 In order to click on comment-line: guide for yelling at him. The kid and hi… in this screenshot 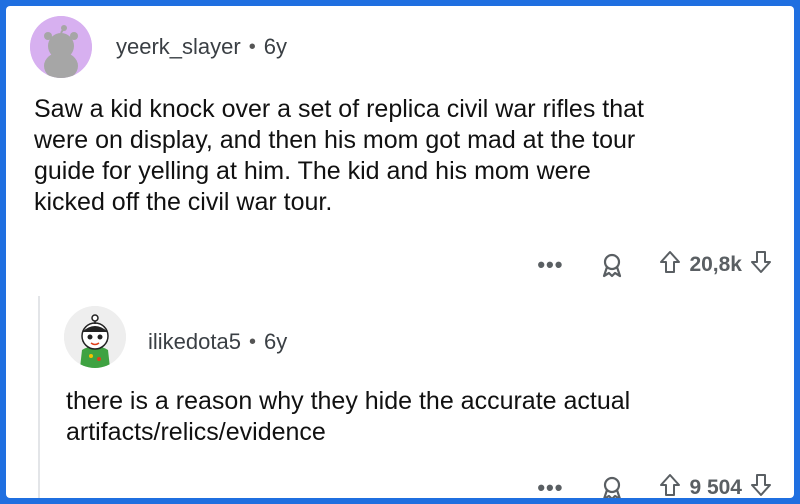, I will do `click(312, 171)`.